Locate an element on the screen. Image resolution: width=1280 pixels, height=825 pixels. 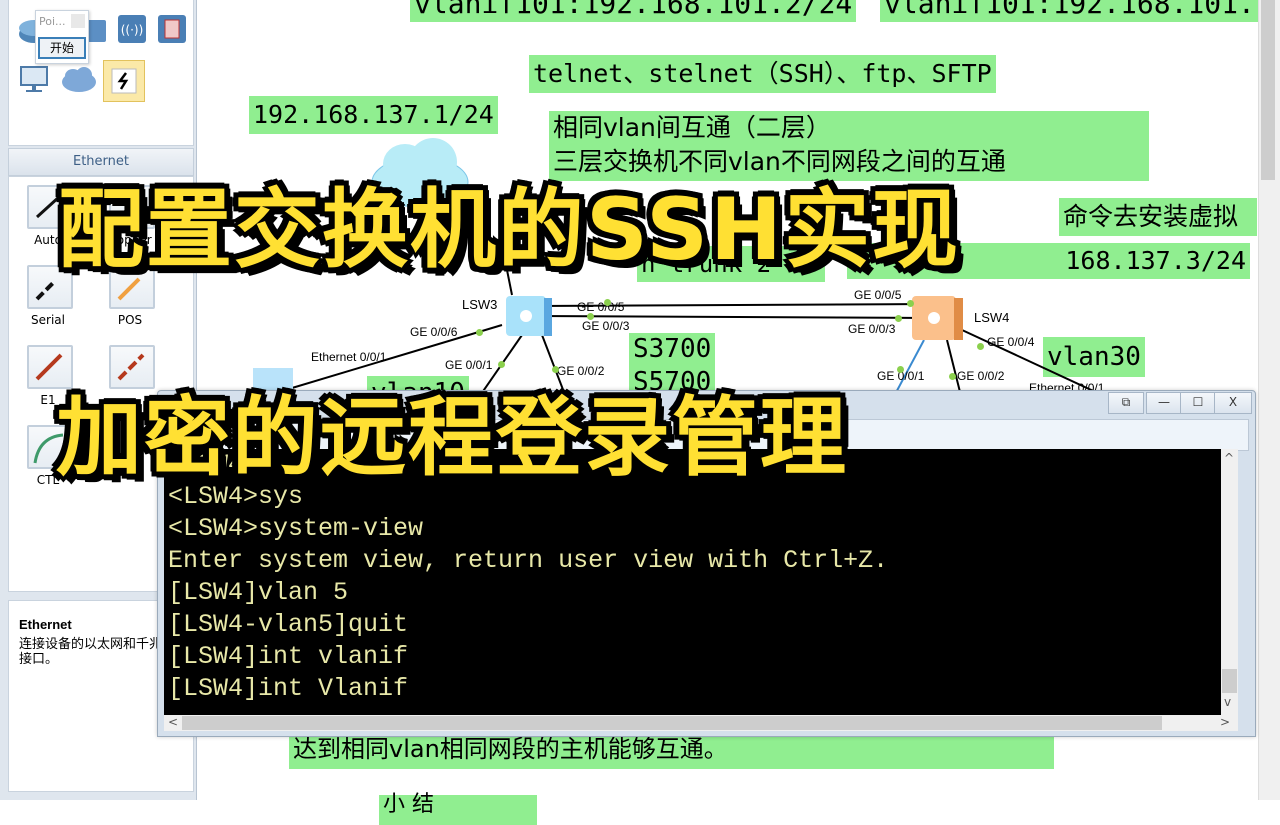
terminal-vertical-scrollbar: ^ v is located at coordinates (1229, 582).